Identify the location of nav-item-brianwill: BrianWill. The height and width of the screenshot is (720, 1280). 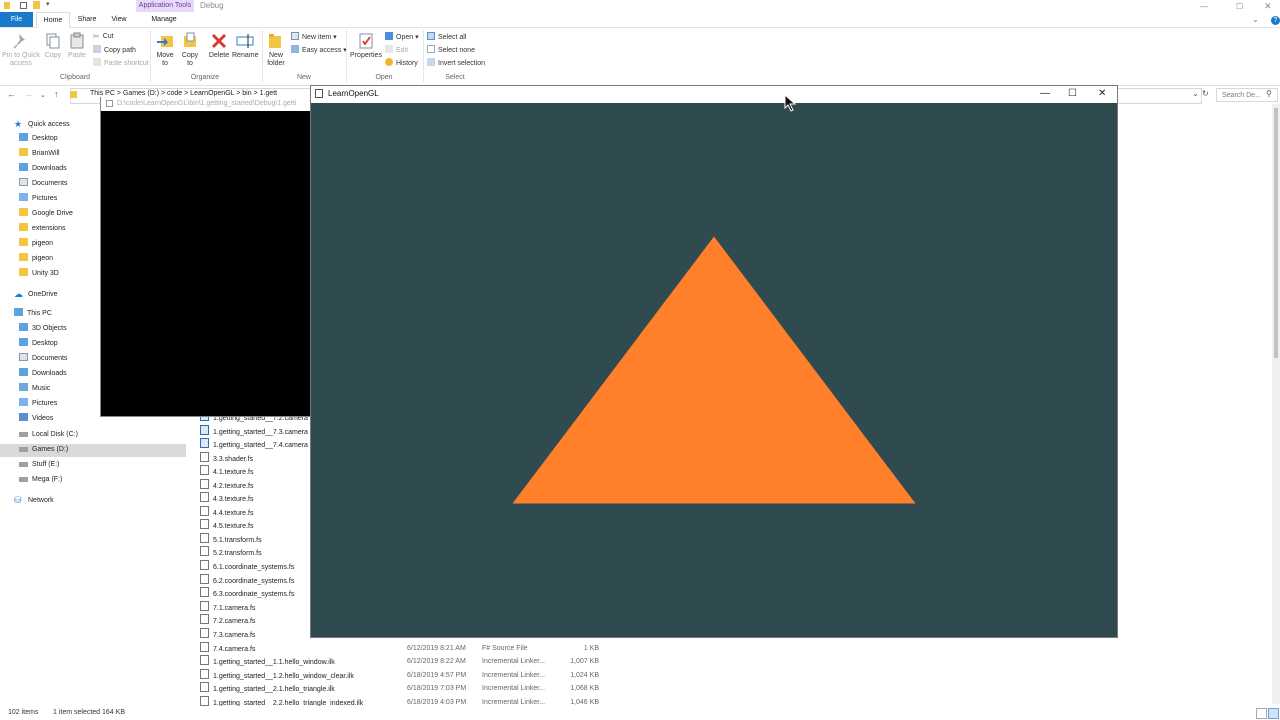
(39, 154).